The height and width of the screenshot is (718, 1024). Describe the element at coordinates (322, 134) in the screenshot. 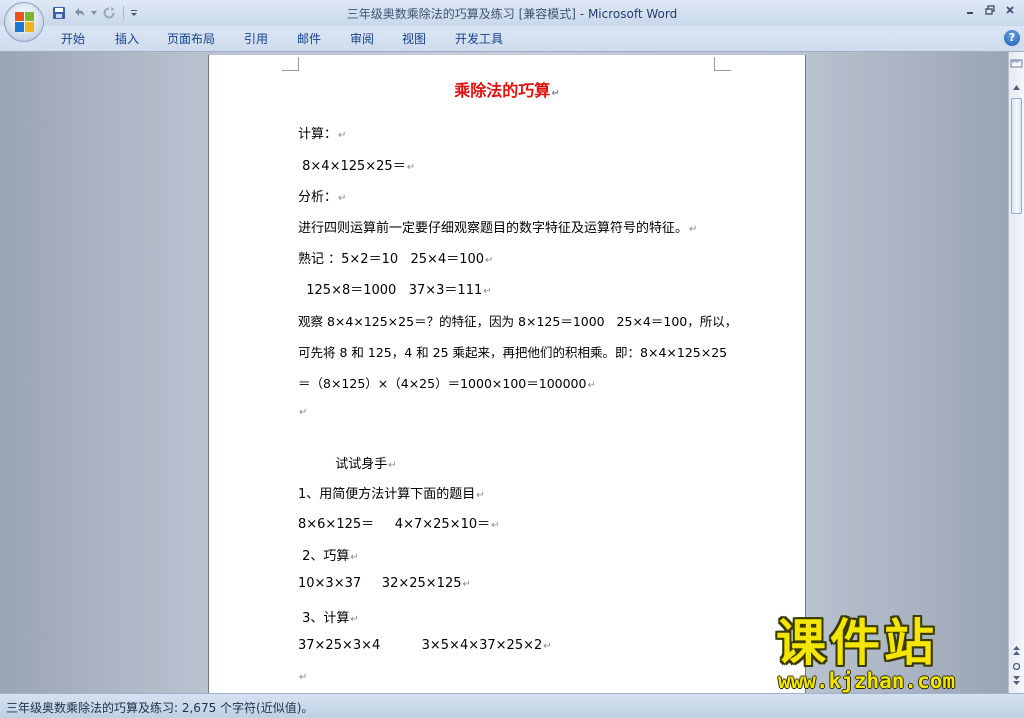

I see `doc-line: 计算：↵` at that location.